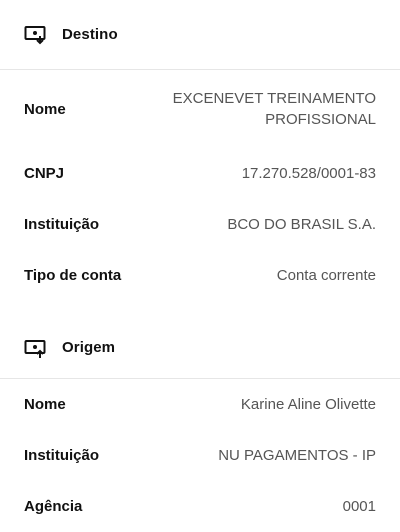 This screenshot has height=532, width=400. I want to click on destino-header: Destino, so click(200, 35).